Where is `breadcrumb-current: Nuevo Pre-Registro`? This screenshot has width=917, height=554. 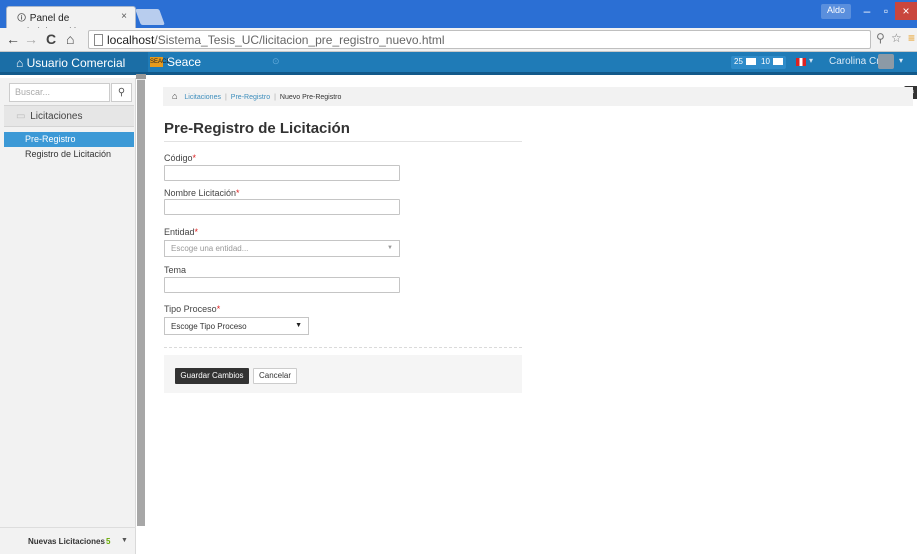
breadcrumb-current: Nuevo Pre-Registro is located at coordinates (310, 97).